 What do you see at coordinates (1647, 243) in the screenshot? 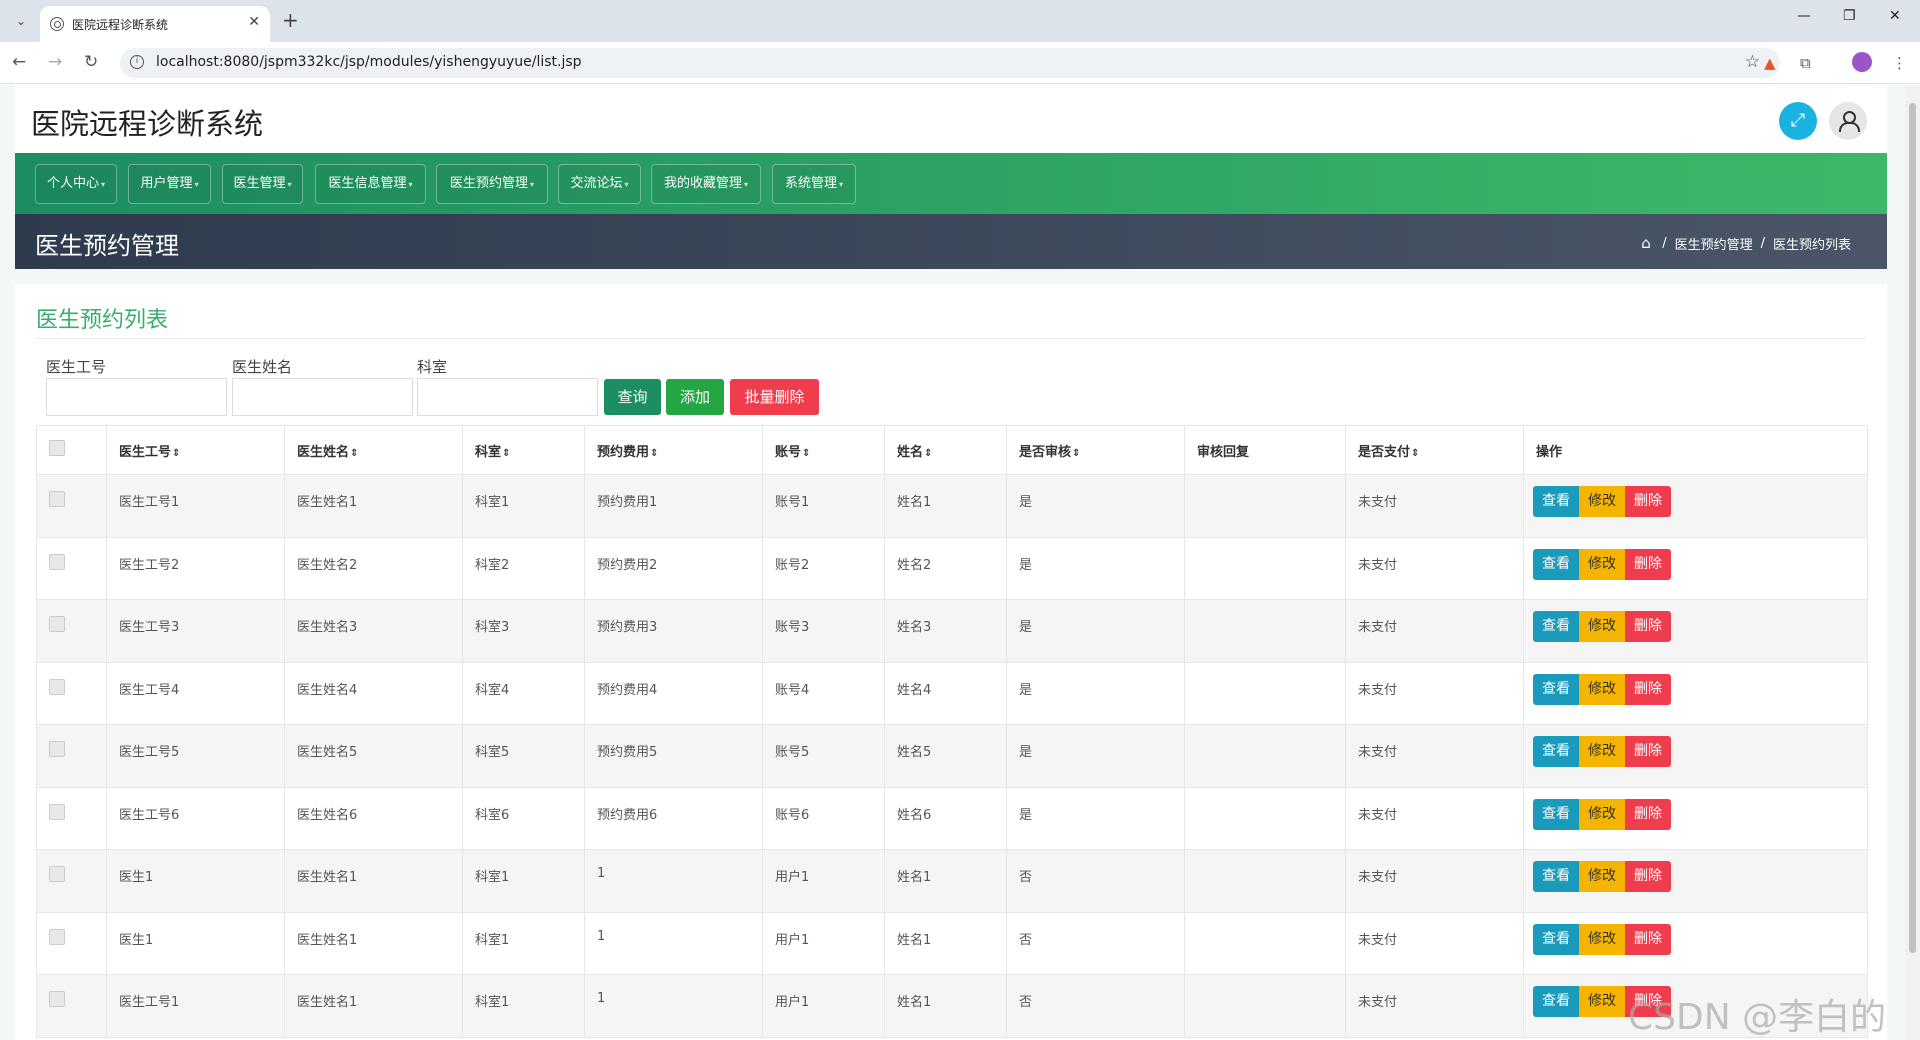
I see `home-icon` at bounding box center [1647, 243].